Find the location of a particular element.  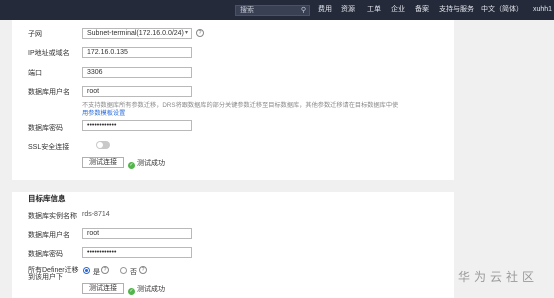

nav-item-resources: 资源 is located at coordinates (348, 10).